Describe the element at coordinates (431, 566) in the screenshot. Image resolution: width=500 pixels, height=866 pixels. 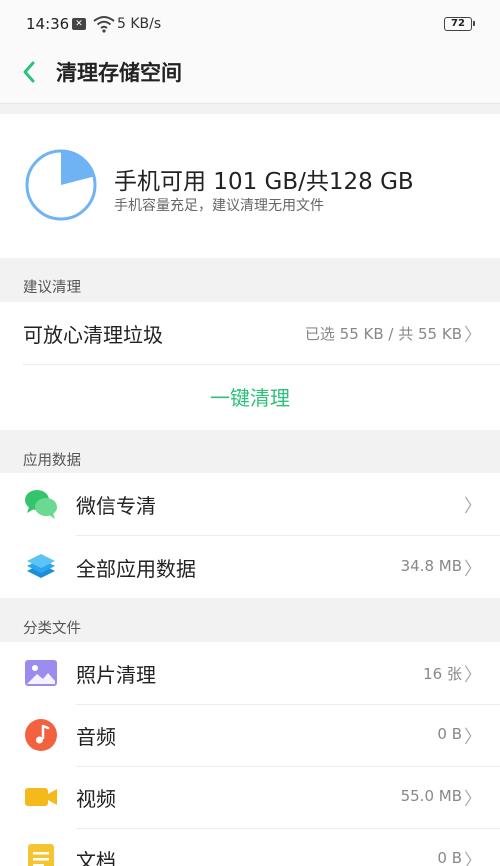
I see `all-app-data-value: 34.8 MB` at that location.